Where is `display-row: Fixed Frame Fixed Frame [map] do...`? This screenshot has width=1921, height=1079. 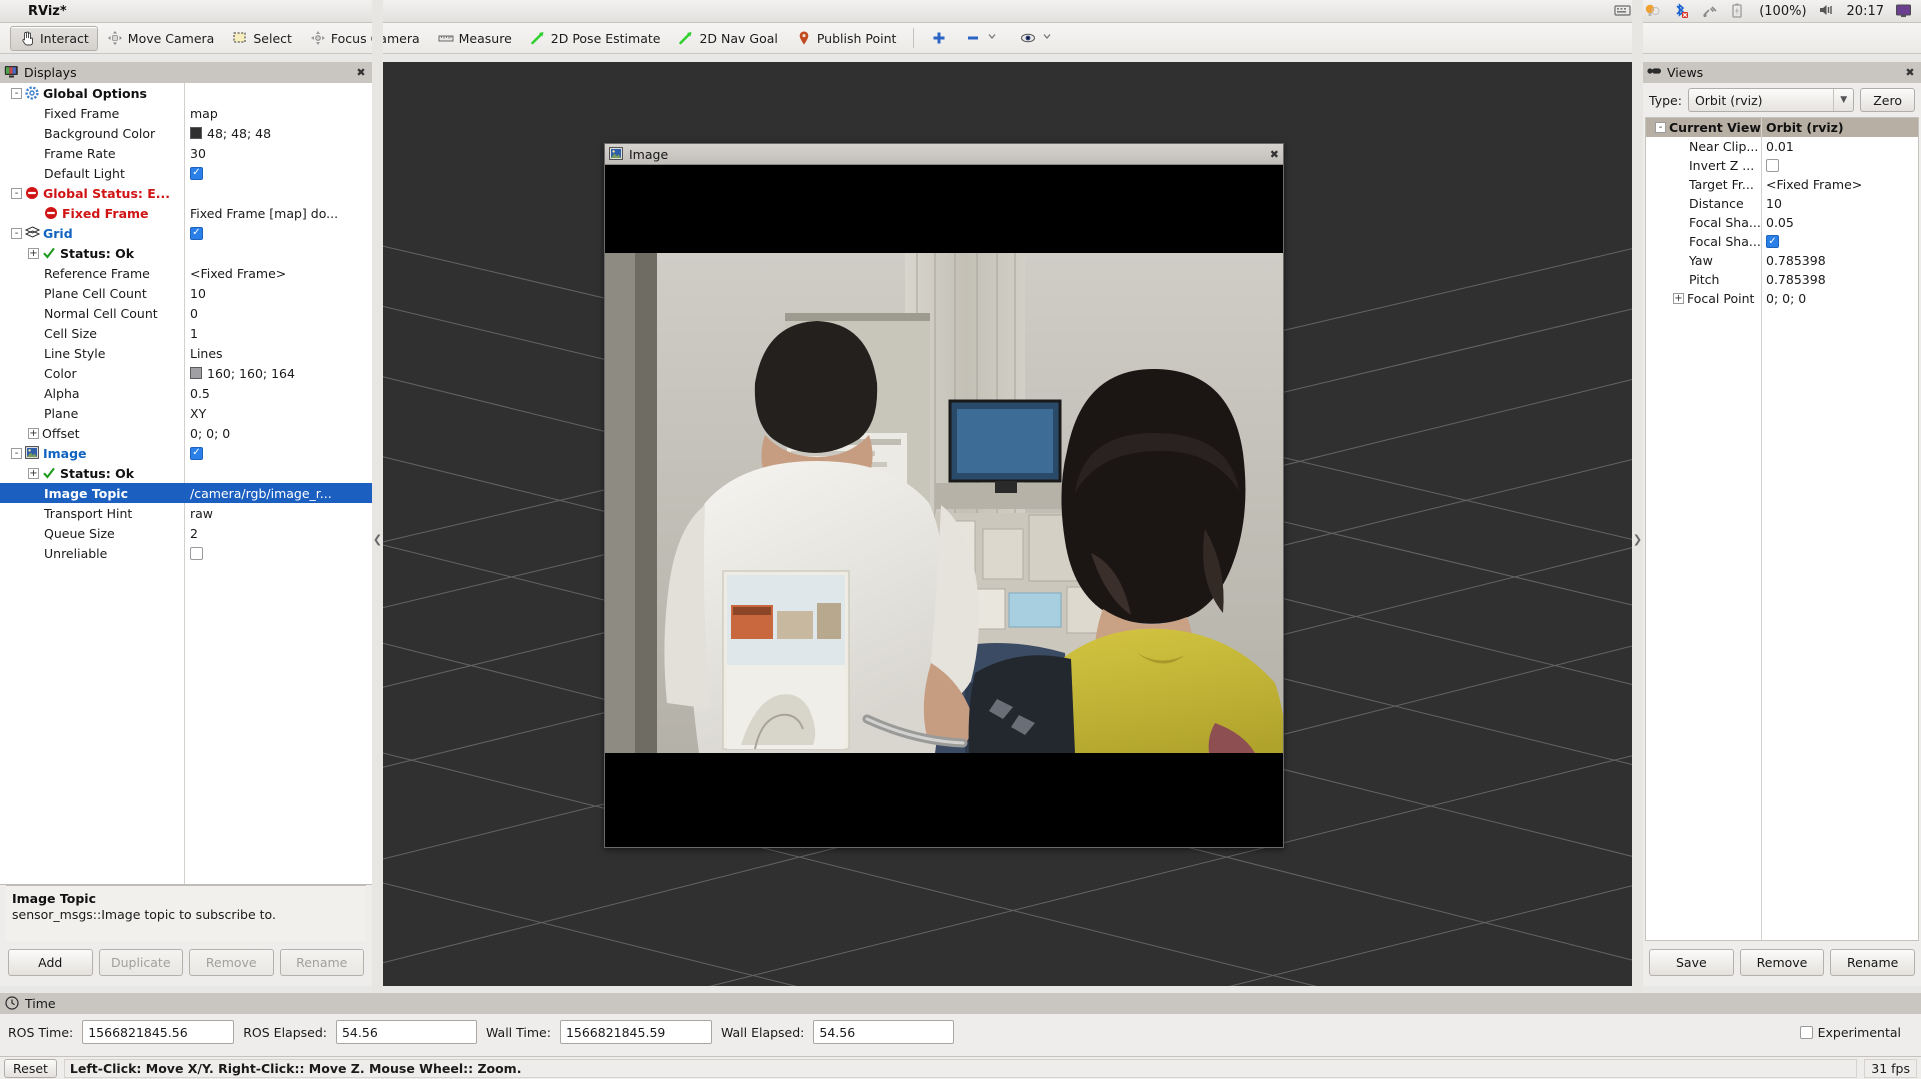
display-row: Fixed Frame Fixed Frame [map] do... is located at coordinates (186, 213).